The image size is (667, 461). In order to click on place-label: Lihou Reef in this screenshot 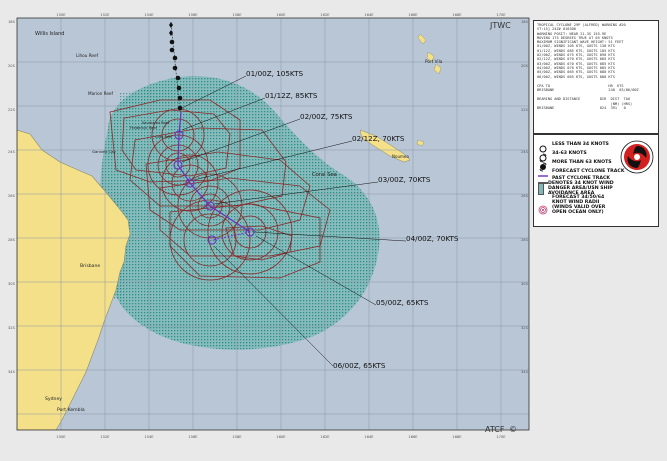, I will do `click(87, 55)`.